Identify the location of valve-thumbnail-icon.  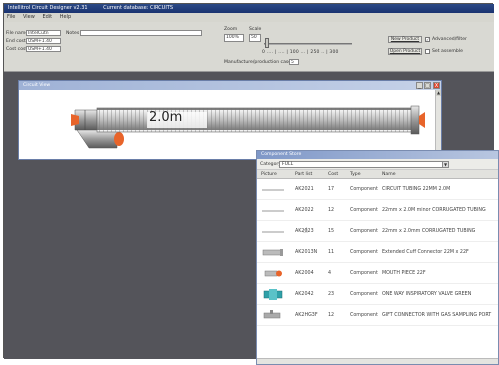
(273, 294).